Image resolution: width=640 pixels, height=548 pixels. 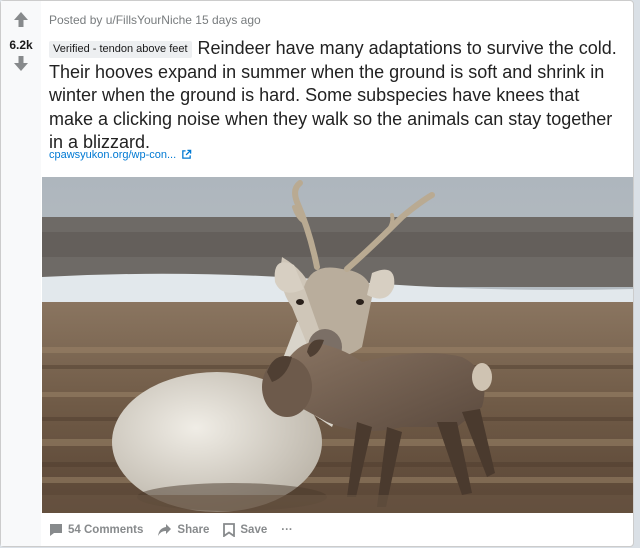 I want to click on save-button: Save, so click(x=245, y=530).